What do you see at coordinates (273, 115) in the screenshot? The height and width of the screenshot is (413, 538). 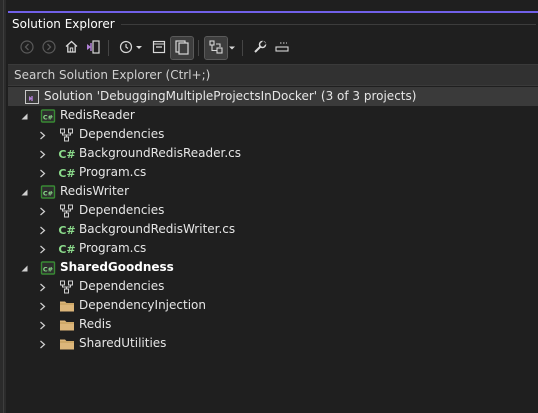 I see `project-node: C# RedisReader` at bounding box center [273, 115].